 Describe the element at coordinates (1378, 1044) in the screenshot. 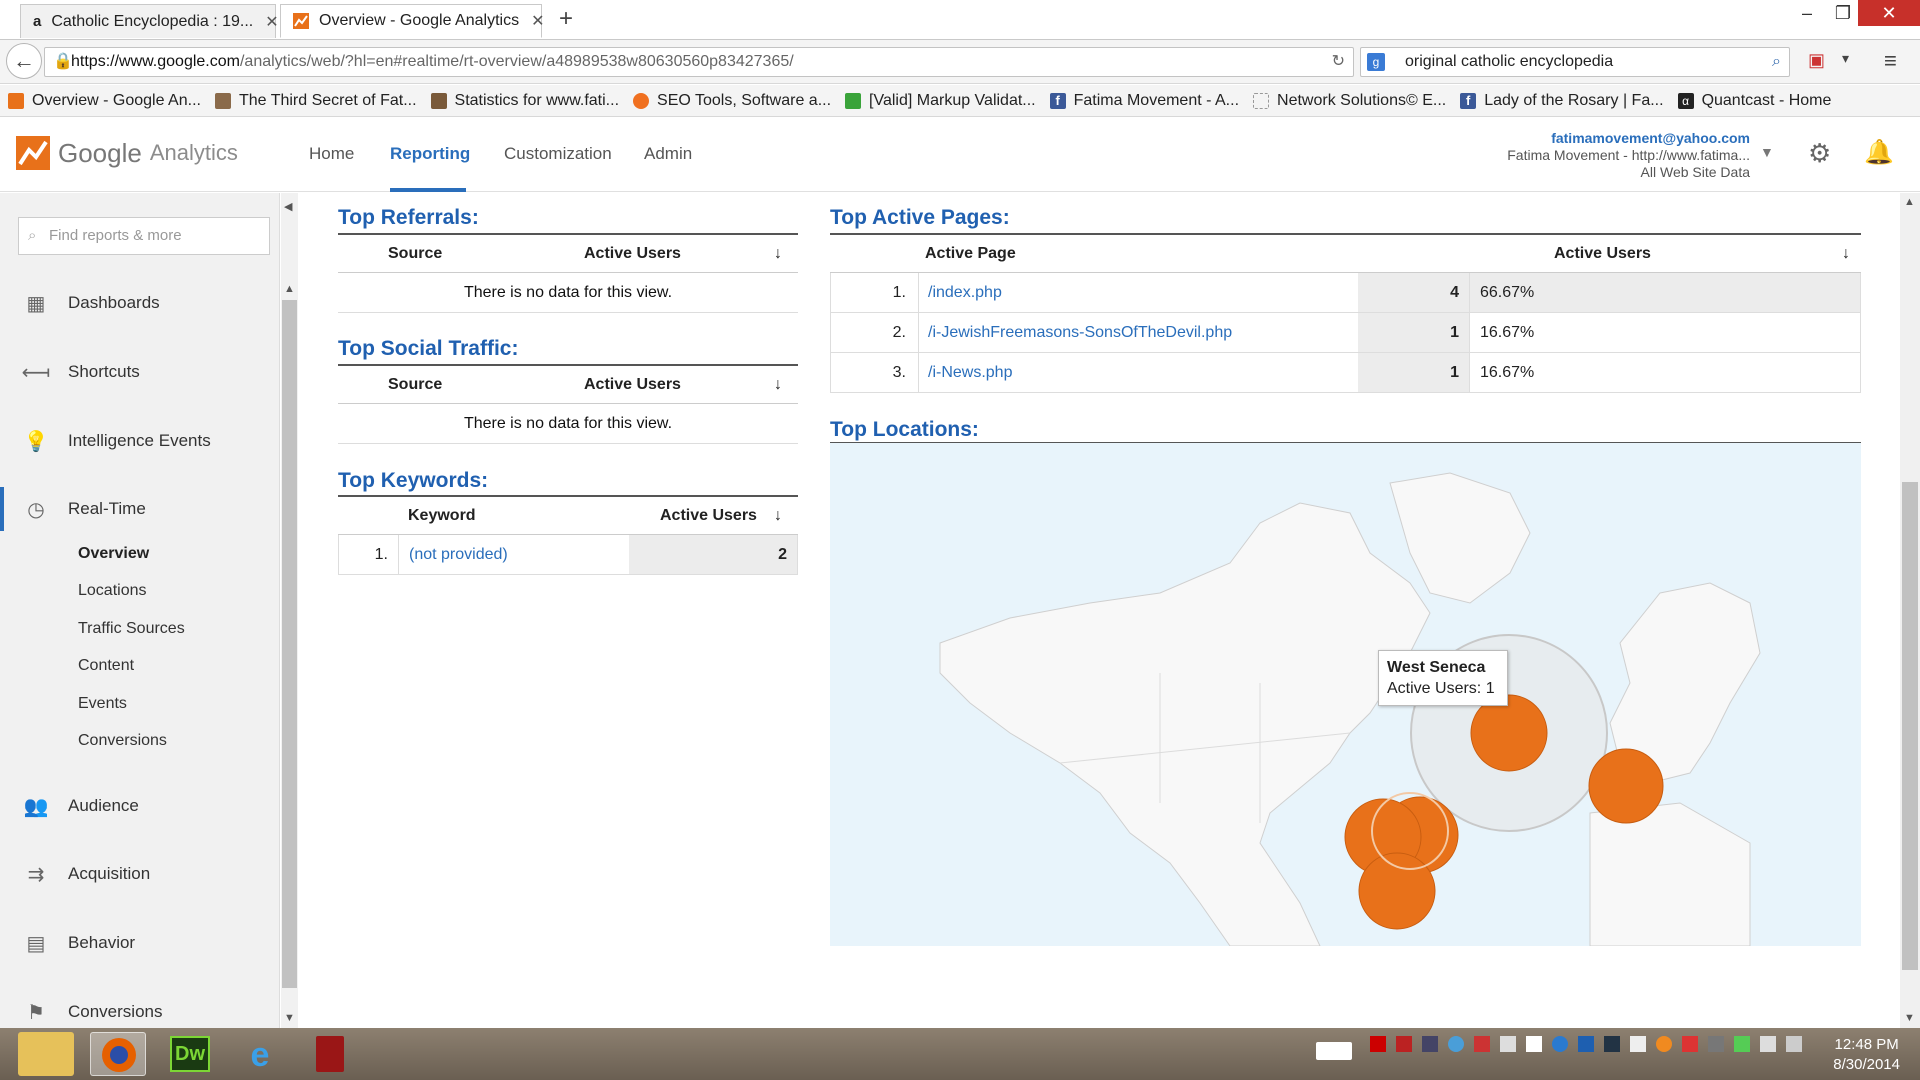

I see `adobe-tray-icon` at that location.